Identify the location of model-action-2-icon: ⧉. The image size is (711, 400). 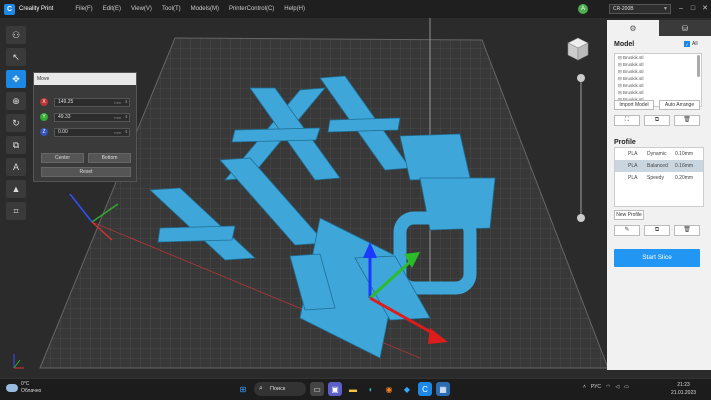
(657, 120).